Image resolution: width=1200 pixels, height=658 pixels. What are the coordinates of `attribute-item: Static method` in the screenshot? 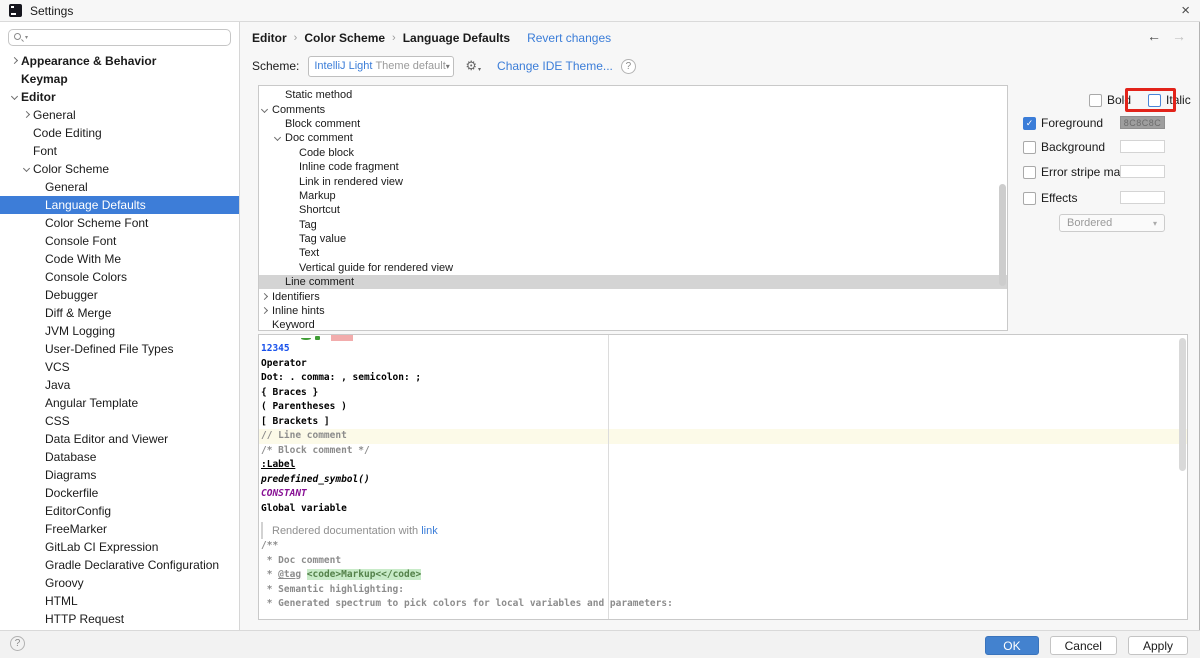 It's located at (633, 95).